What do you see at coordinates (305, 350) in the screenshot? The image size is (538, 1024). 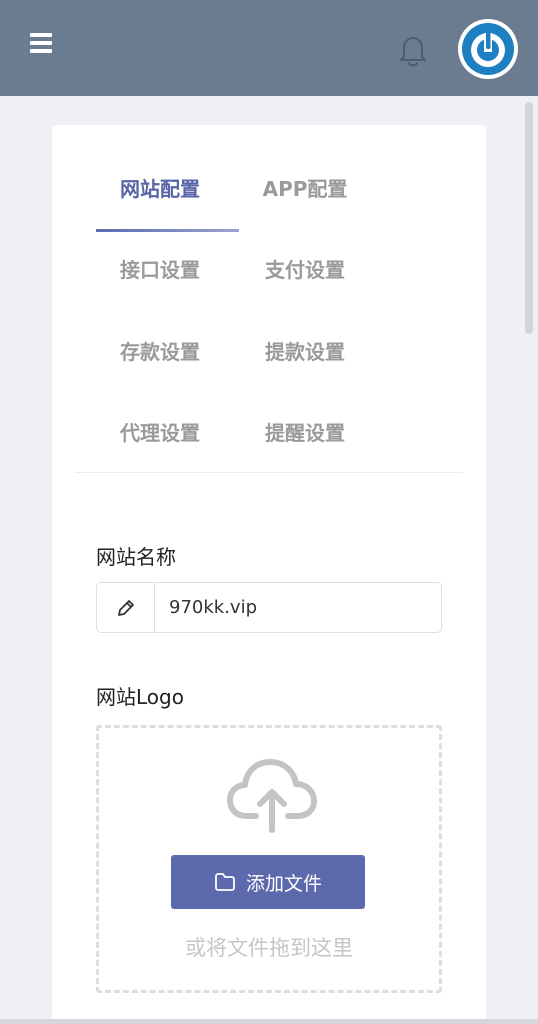 I see `tab-withdrawal-settings: 提款设置` at bounding box center [305, 350].